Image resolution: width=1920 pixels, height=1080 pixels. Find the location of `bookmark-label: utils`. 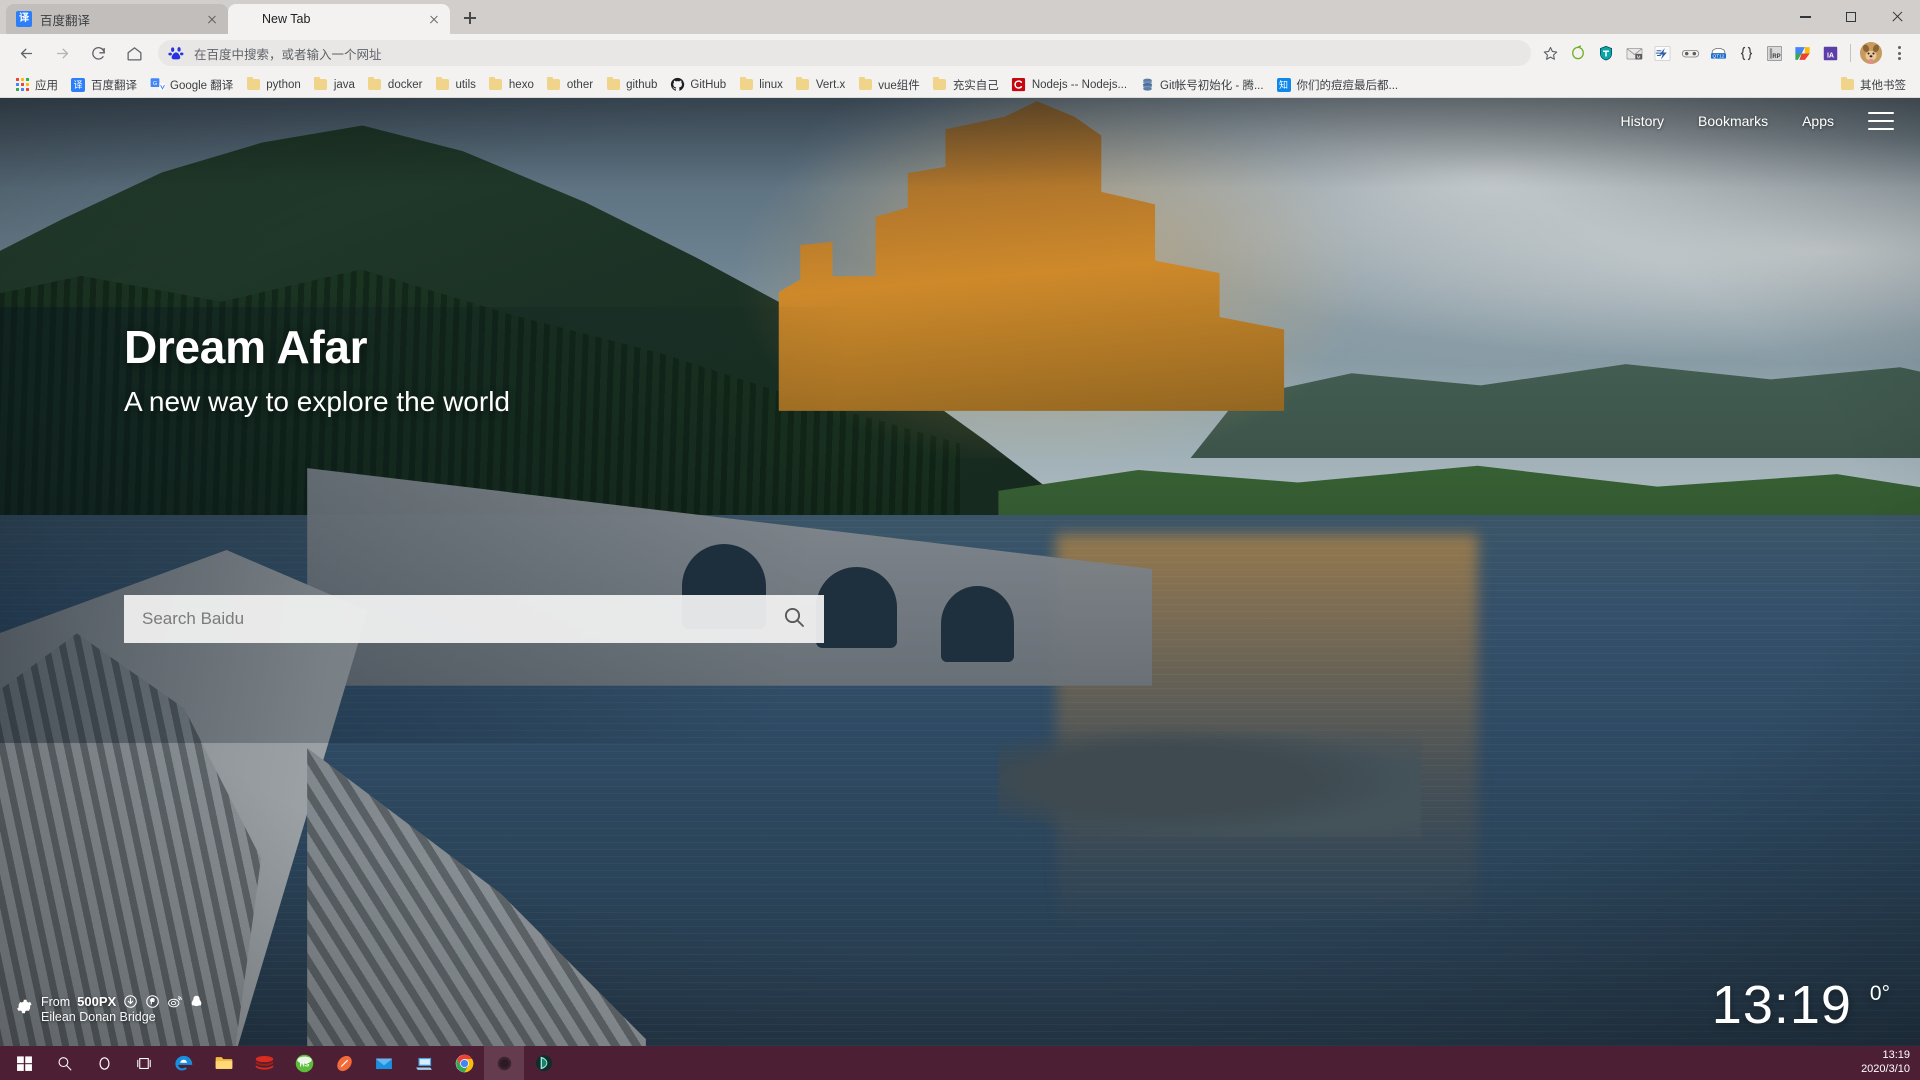

bookmark-label: utils is located at coordinates (465, 84).